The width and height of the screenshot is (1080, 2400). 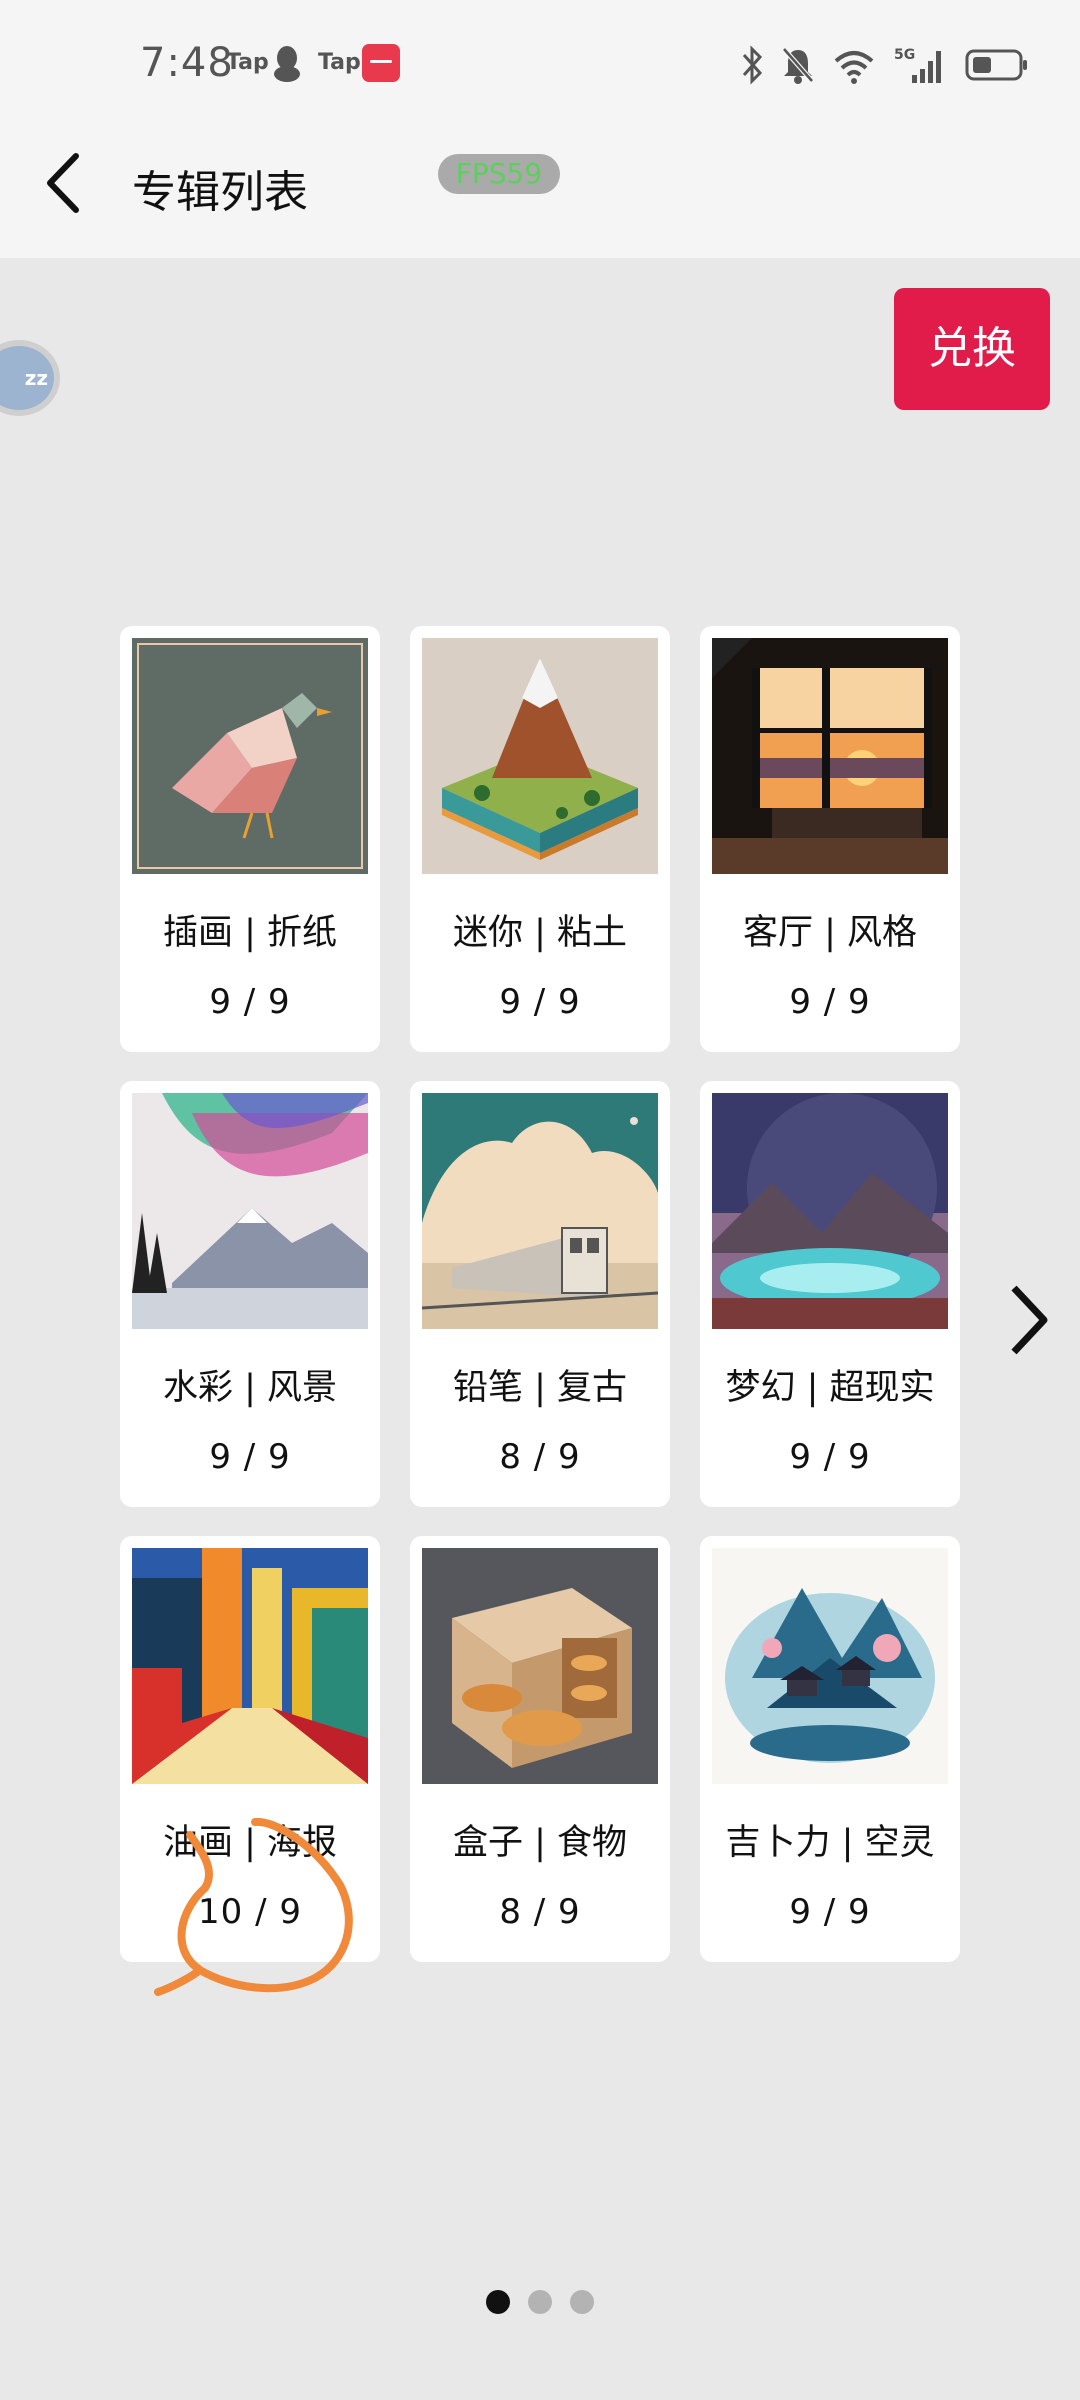 What do you see at coordinates (830, 756) in the screenshot?
I see `album-thumbnail-living-room` at bounding box center [830, 756].